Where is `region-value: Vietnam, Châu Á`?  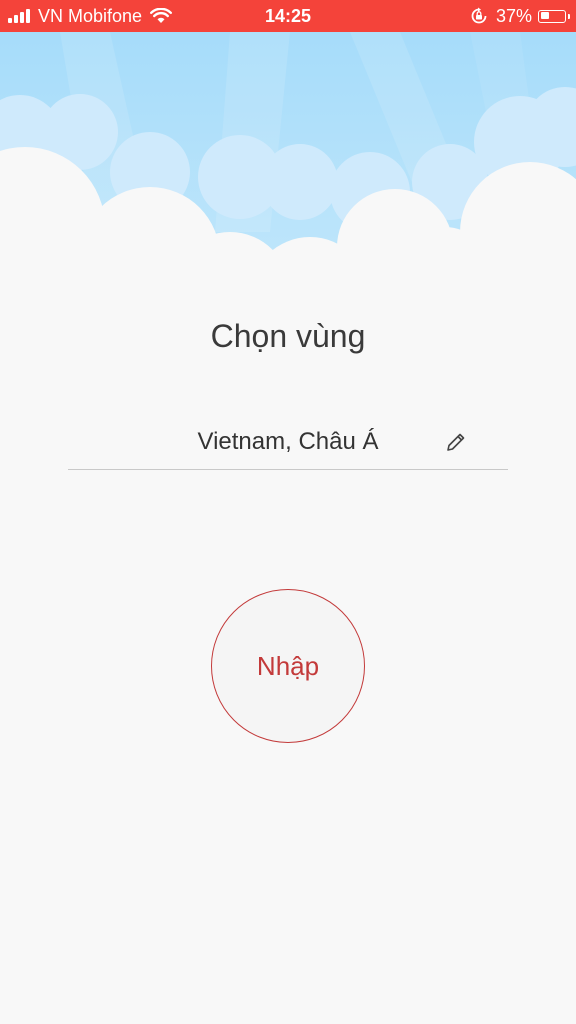 region-value: Vietnam, Châu Á is located at coordinates (288, 442).